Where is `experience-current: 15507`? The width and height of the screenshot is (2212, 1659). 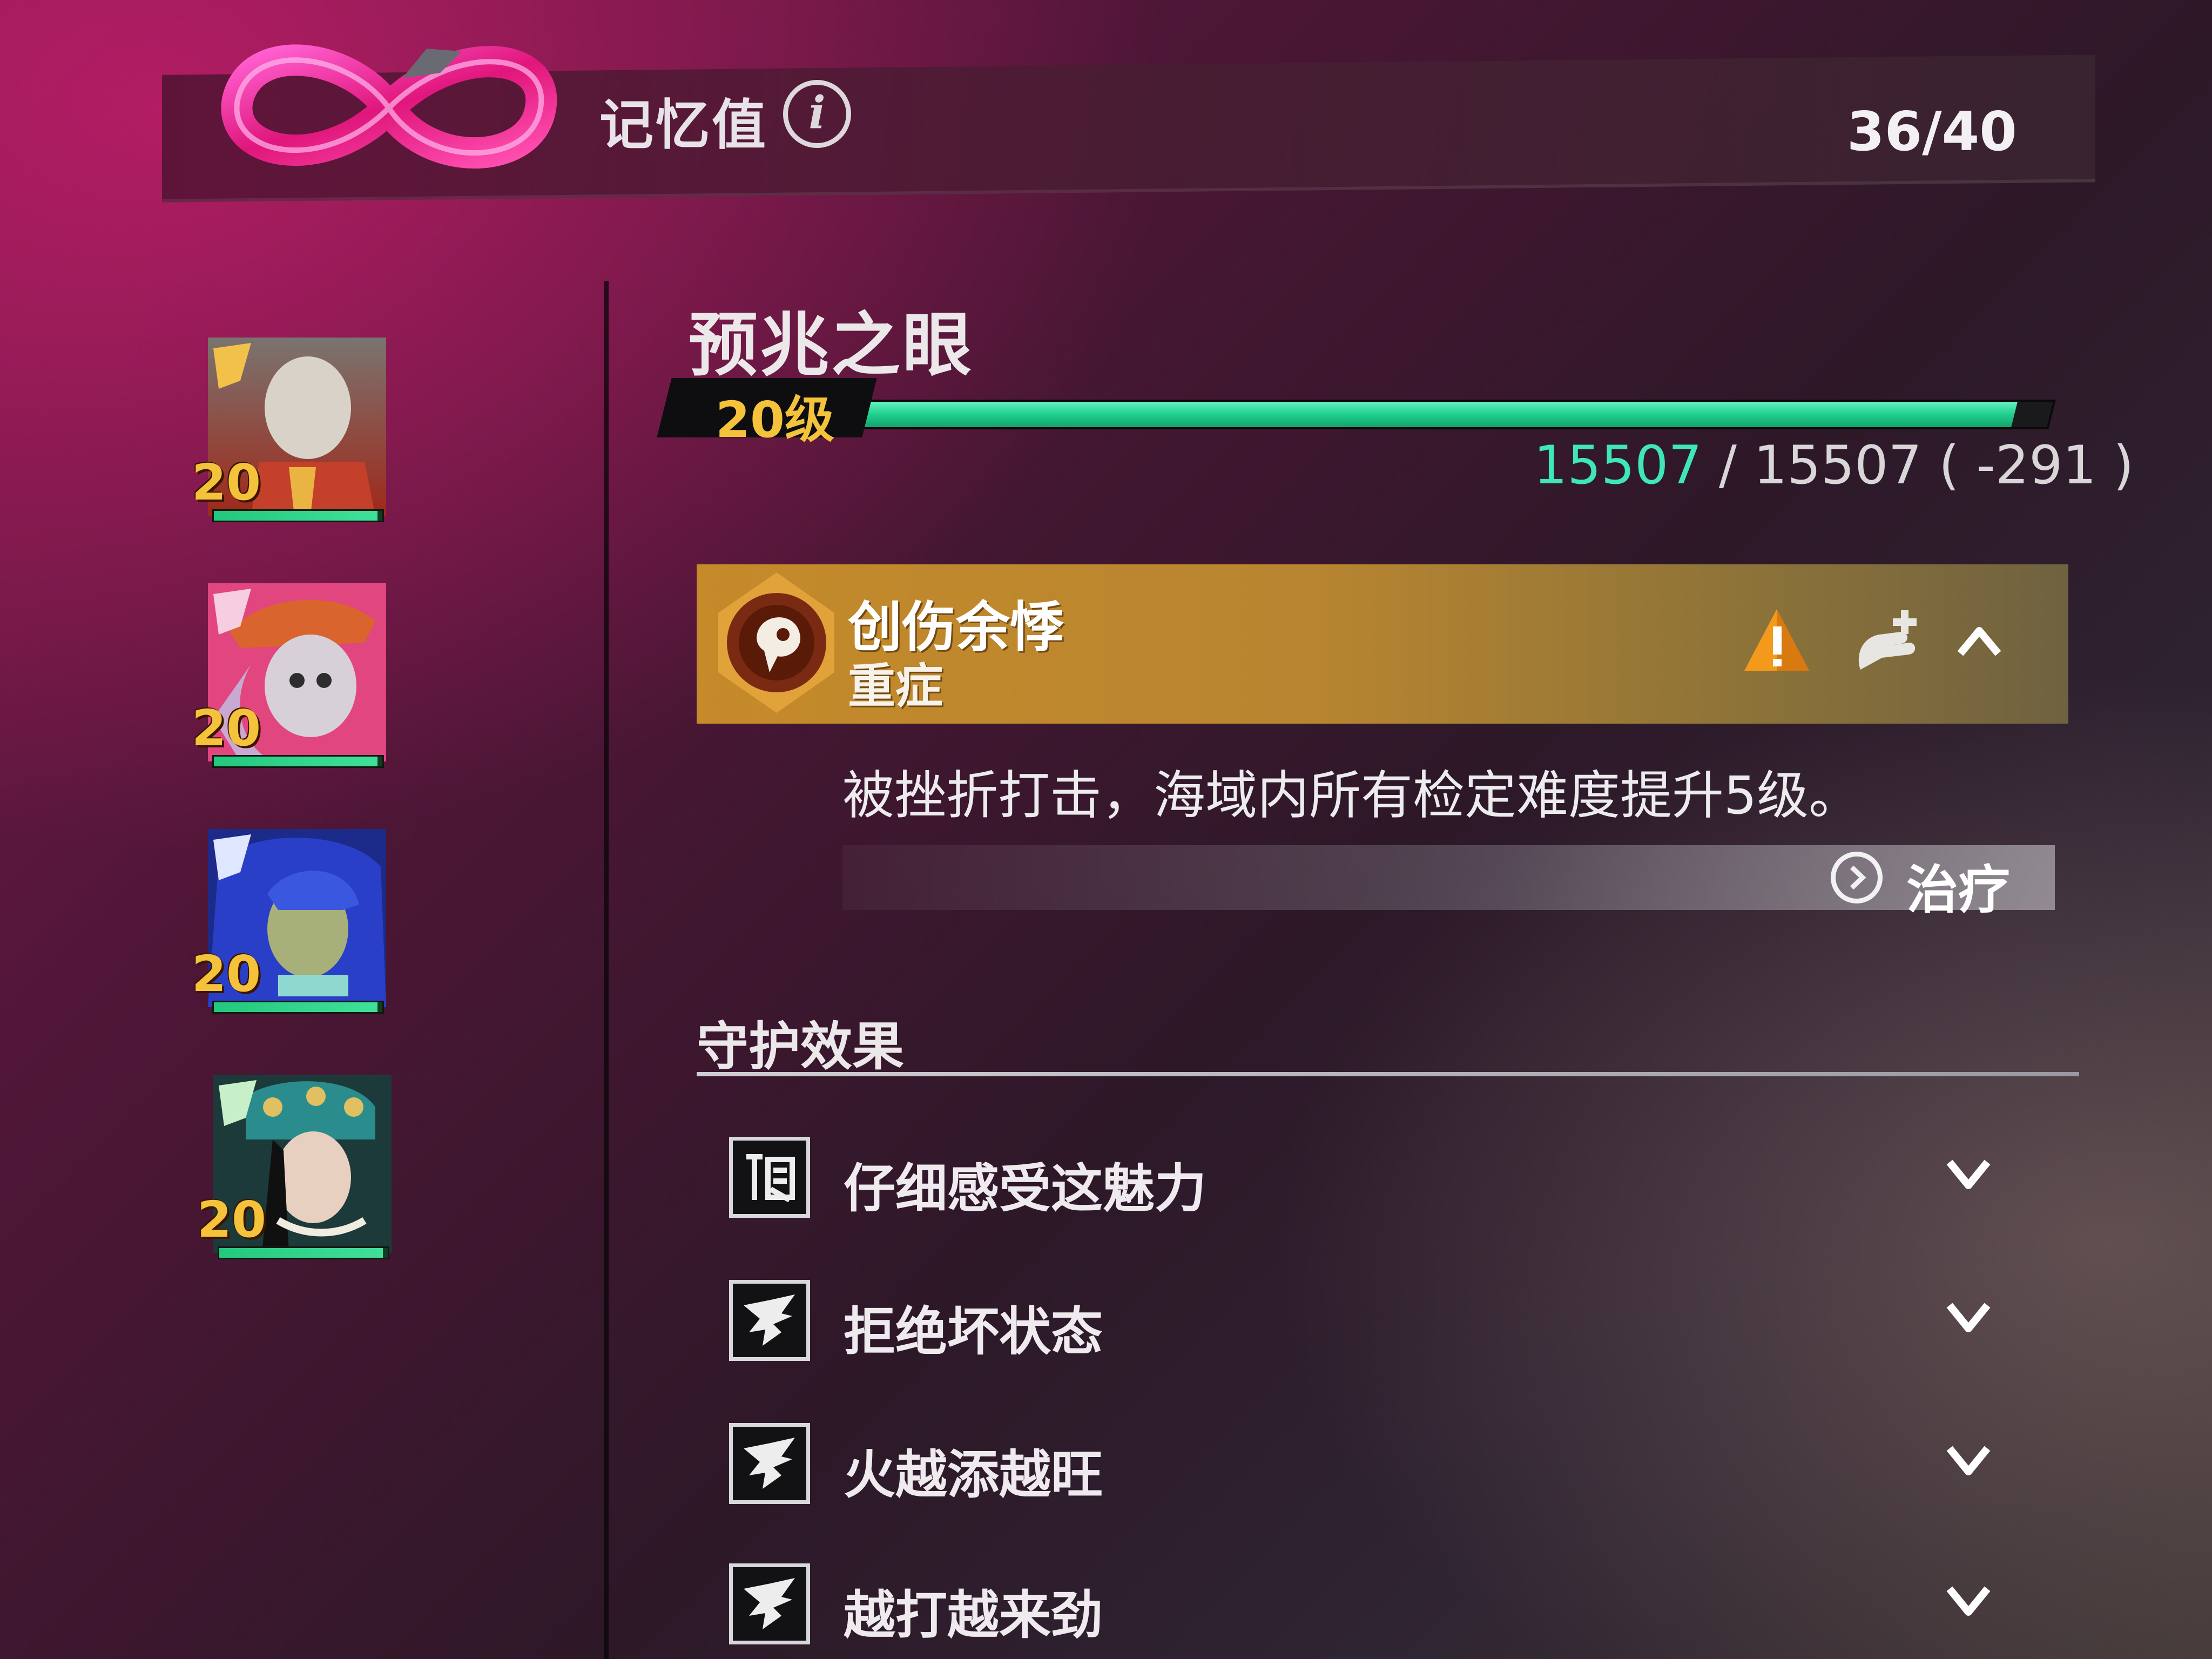
experience-current: 15507 is located at coordinates (1618, 465).